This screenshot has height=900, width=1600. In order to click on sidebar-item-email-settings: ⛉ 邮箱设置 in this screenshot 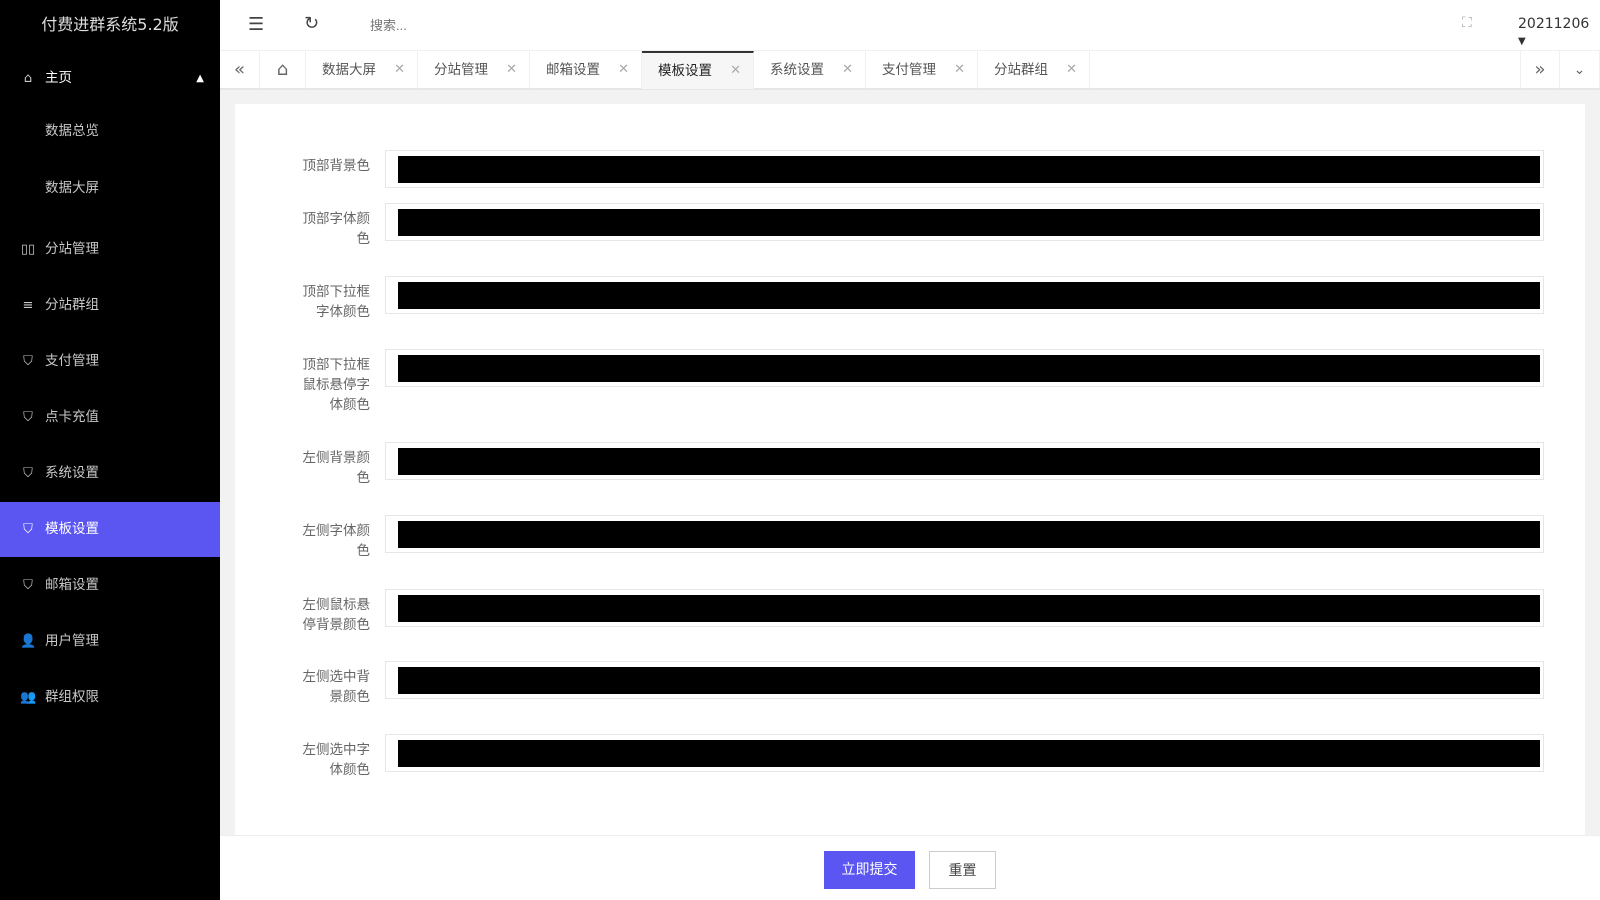, I will do `click(110, 585)`.